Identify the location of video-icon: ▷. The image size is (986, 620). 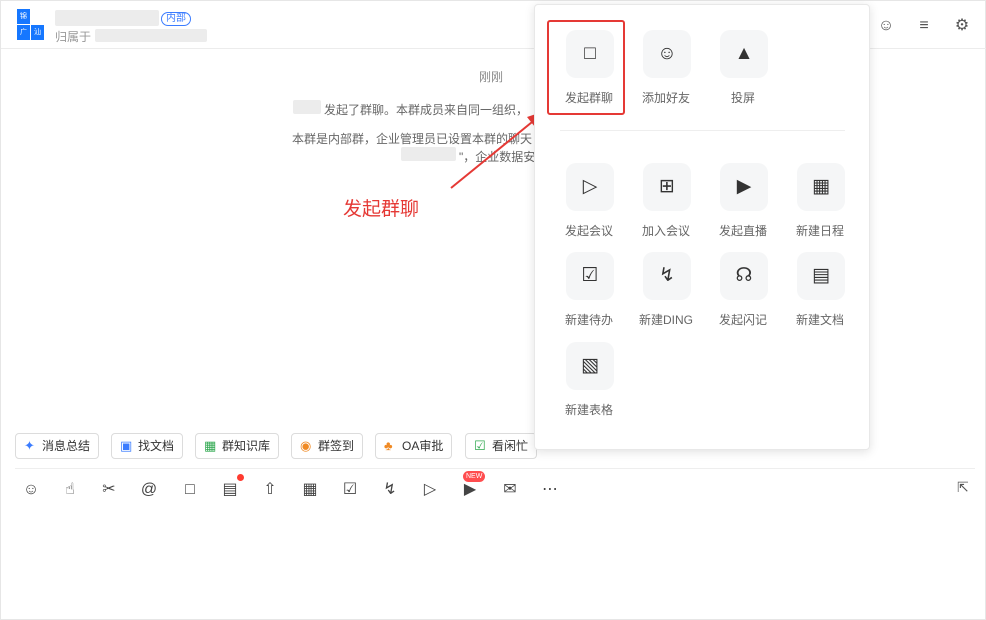
(430, 490).